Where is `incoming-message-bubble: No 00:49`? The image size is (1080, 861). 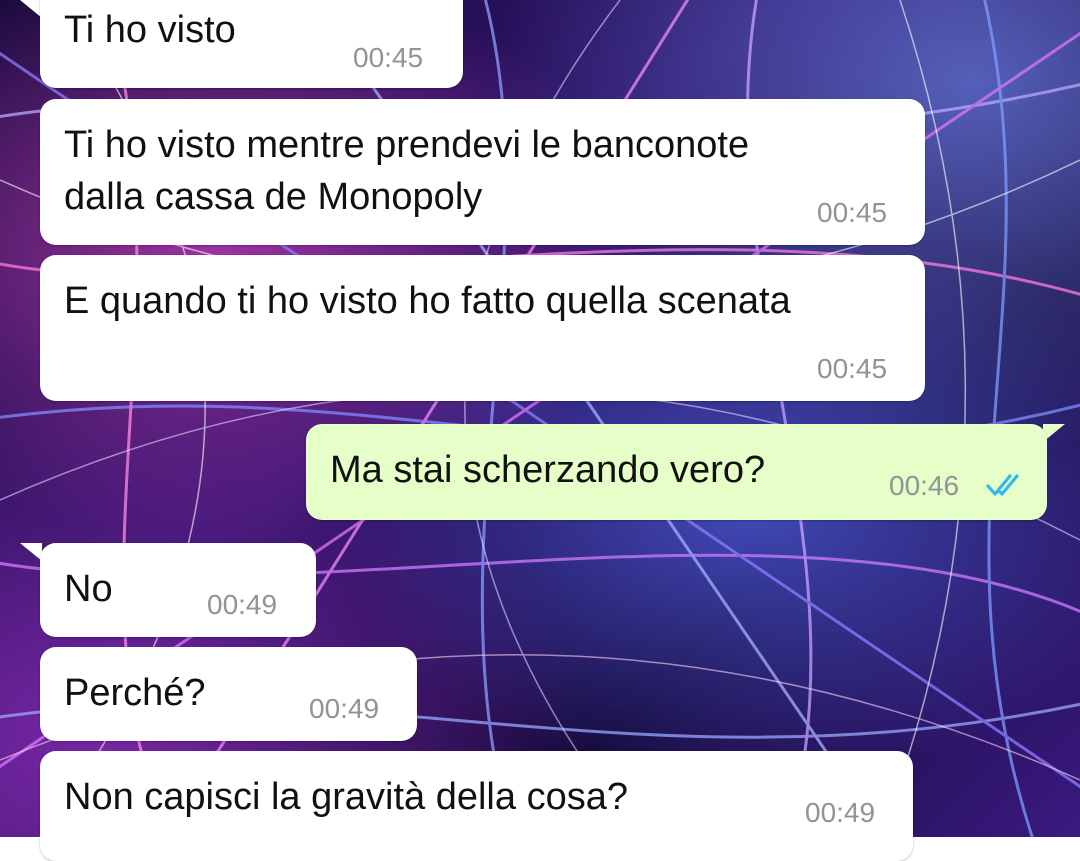
incoming-message-bubble: No 00:49 is located at coordinates (178, 590).